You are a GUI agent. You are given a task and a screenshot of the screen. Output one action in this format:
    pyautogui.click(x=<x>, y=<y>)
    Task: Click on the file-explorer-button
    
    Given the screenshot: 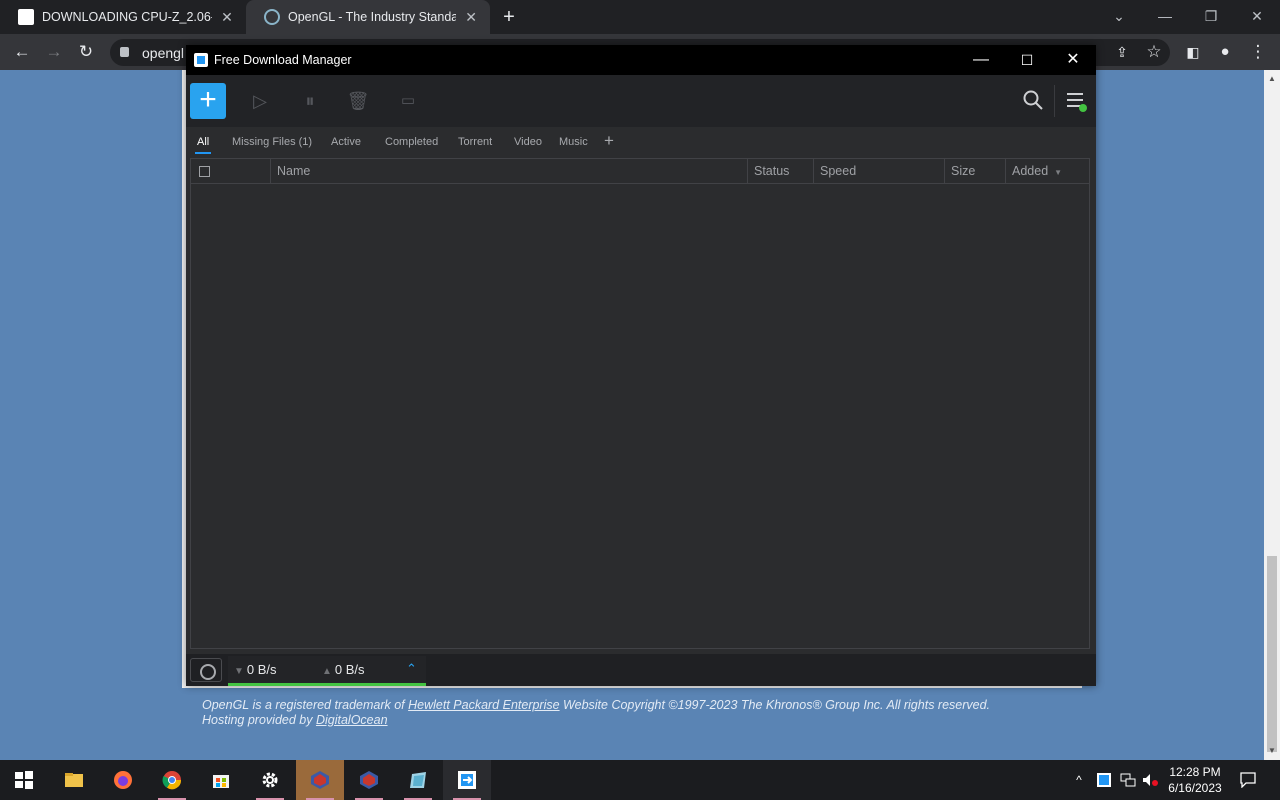 What is the action you would take?
    pyautogui.click(x=74, y=780)
    